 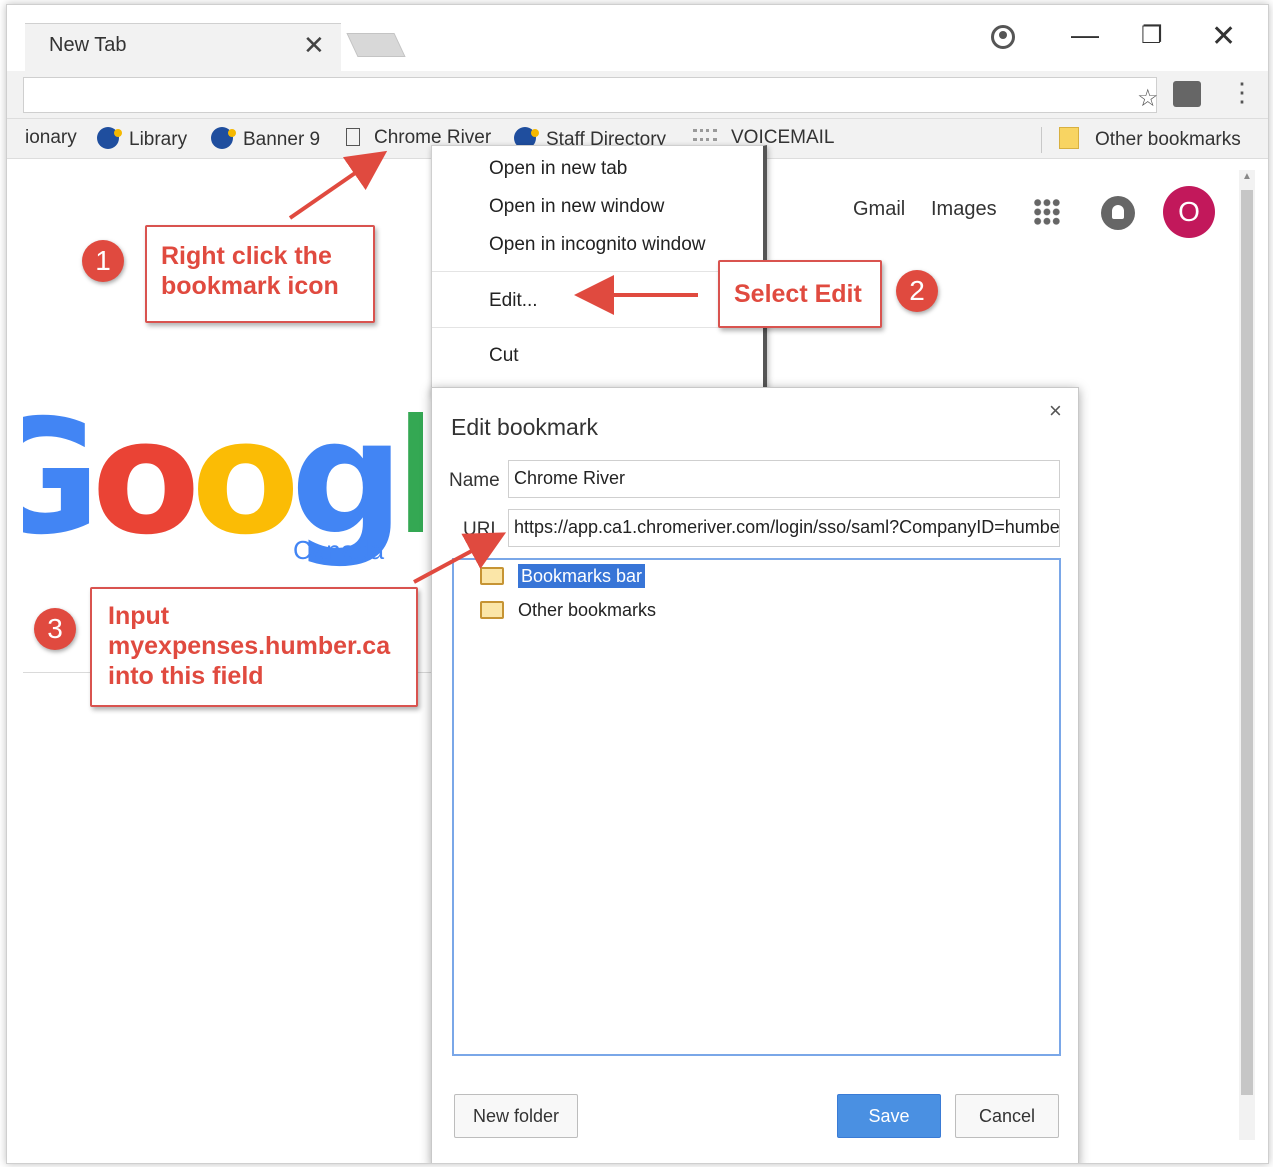 What do you see at coordinates (558, 169) in the screenshot?
I see `menu-item-open-new-tab: Open in new tab` at bounding box center [558, 169].